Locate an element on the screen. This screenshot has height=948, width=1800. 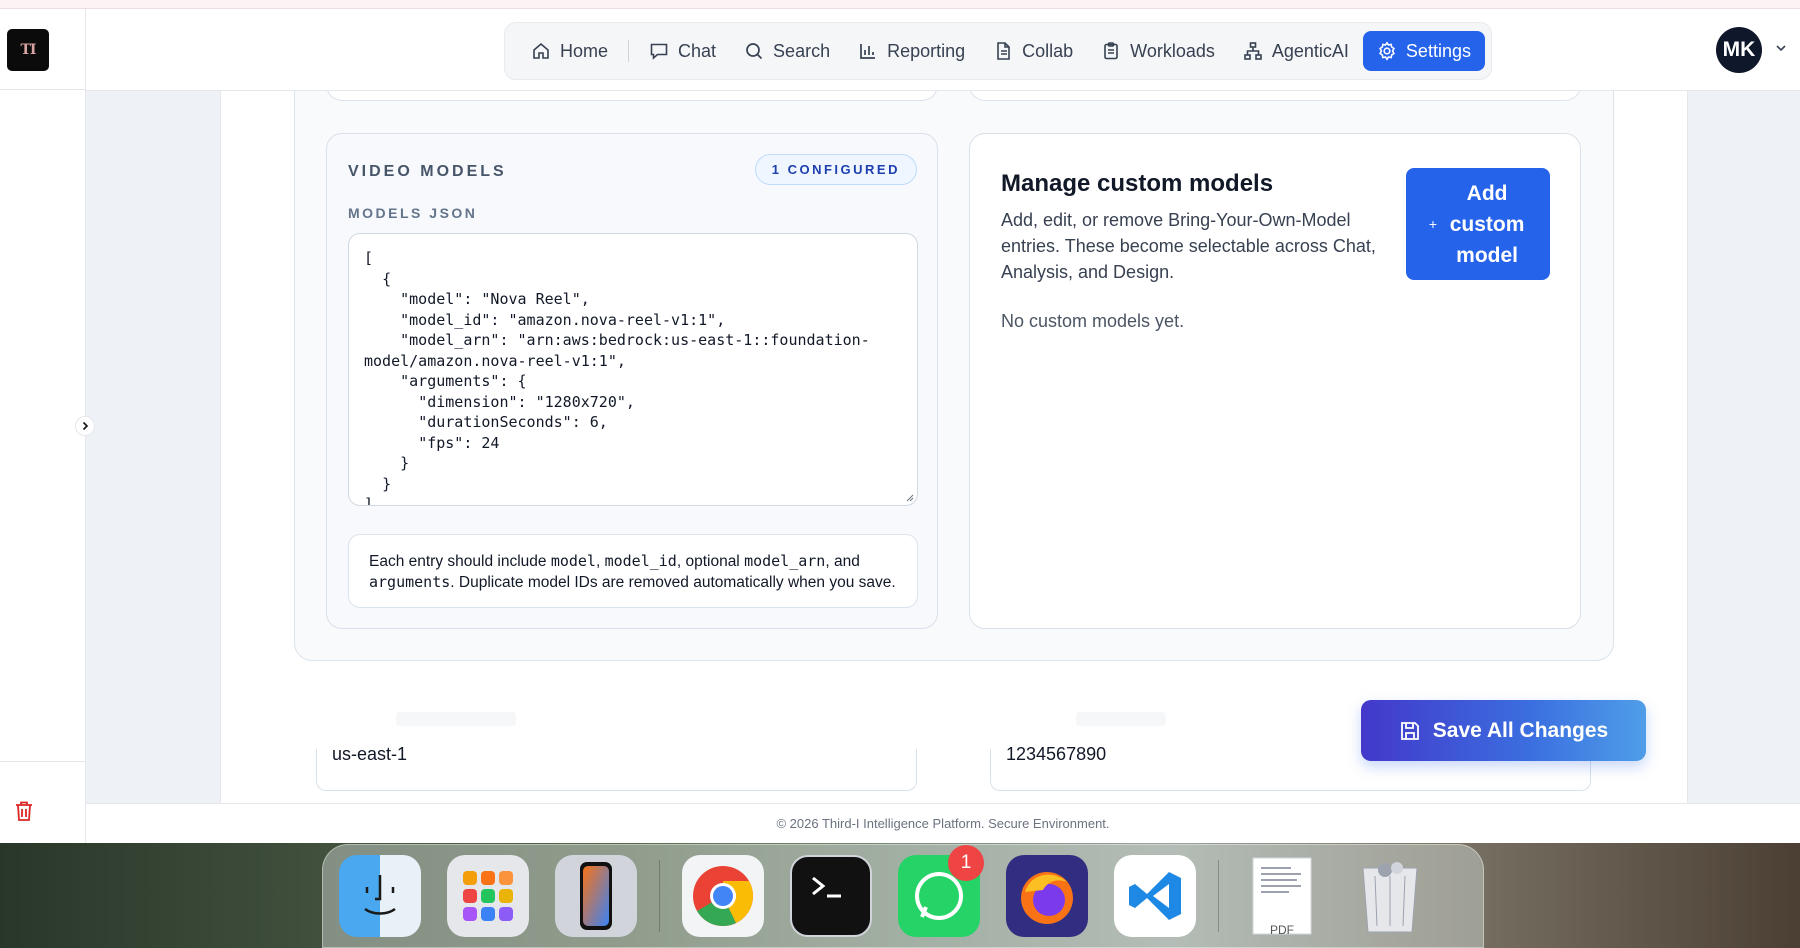
document-icon is located at coordinates (1003, 51).